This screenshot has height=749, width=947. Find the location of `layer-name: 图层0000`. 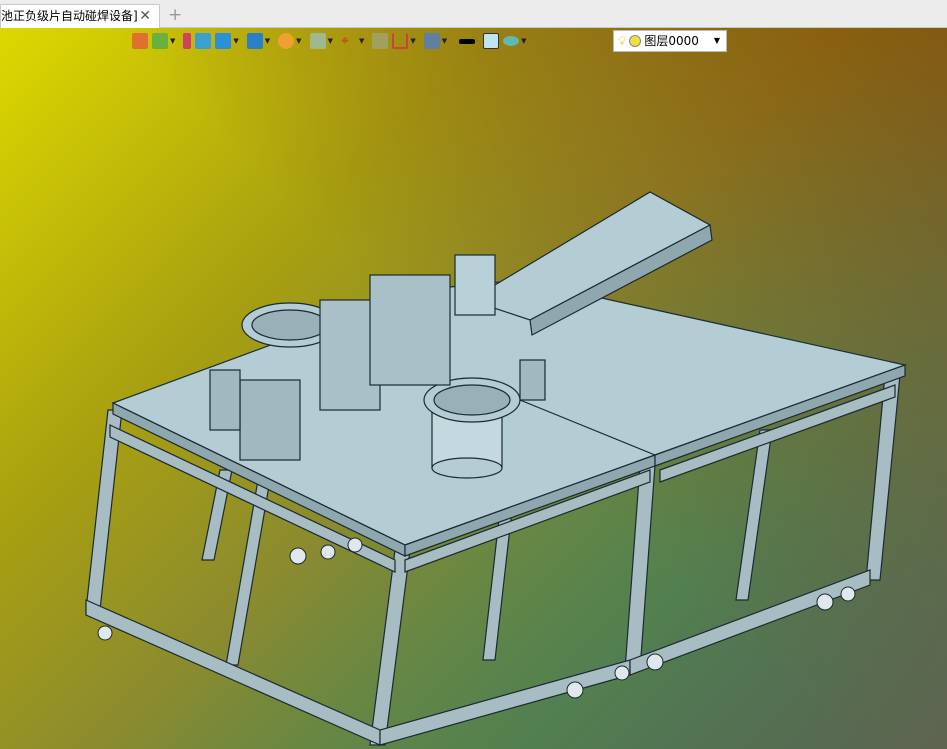

layer-name: 图层0000 is located at coordinates (671, 41).